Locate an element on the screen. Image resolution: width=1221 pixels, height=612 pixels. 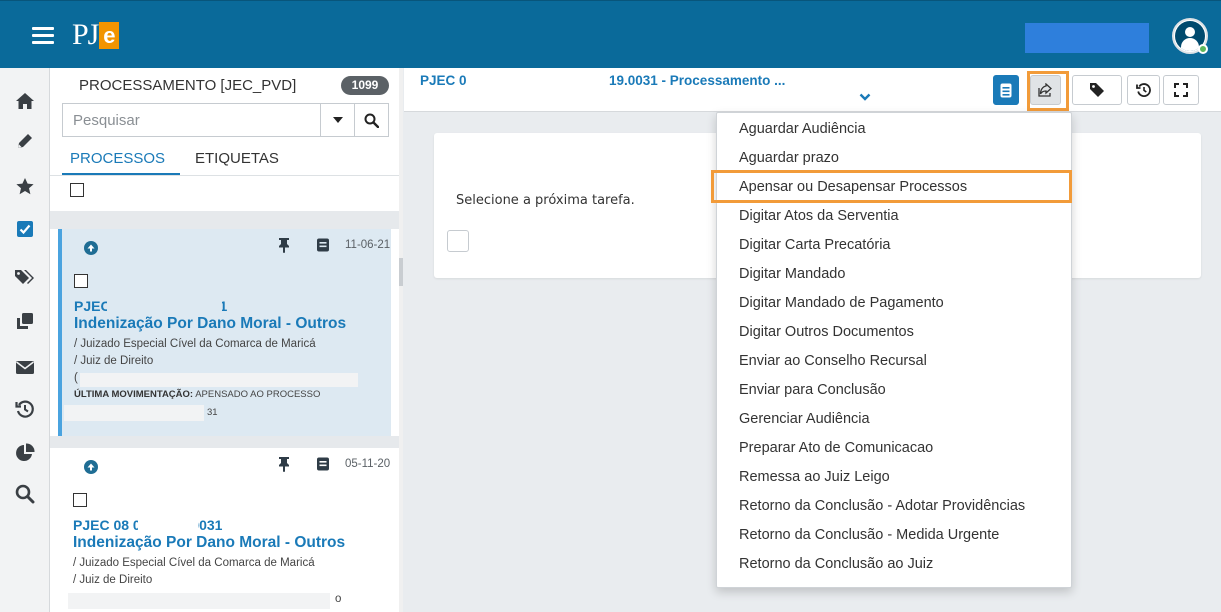
logo-accent: e is located at coordinates (109, 35).